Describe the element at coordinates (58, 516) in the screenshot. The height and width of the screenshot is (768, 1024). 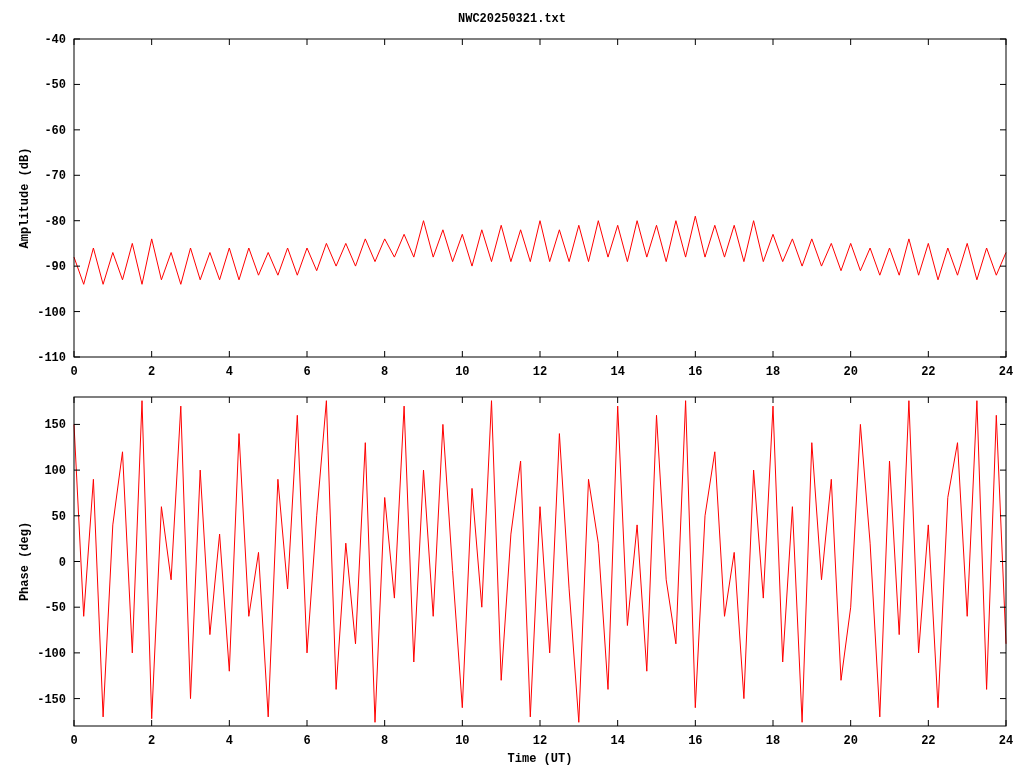
I see `tick-label: 50` at that location.